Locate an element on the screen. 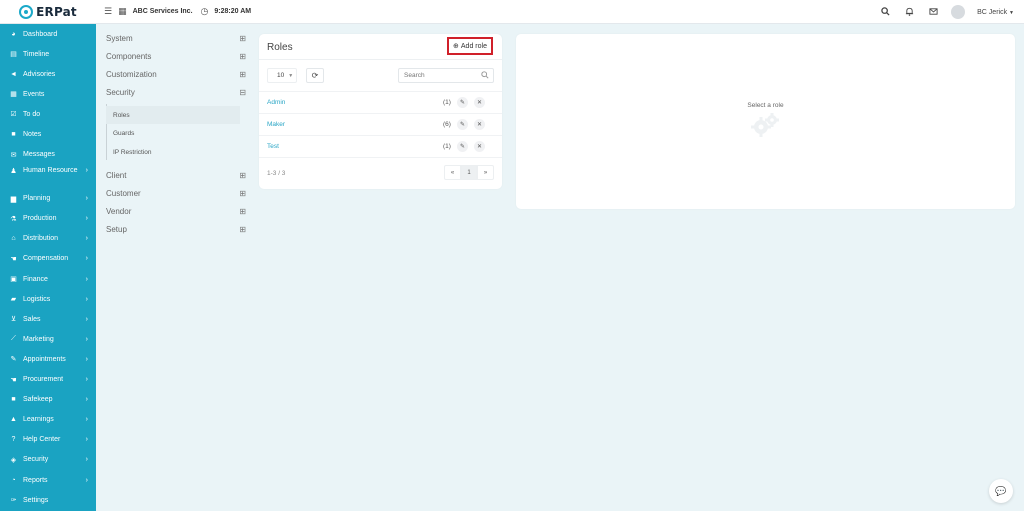 Image resolution: width=1024 pixels, height=511 pixels. sidebar-item-dashboard: ◕ Dashboard is located at coordinates (48, 34).